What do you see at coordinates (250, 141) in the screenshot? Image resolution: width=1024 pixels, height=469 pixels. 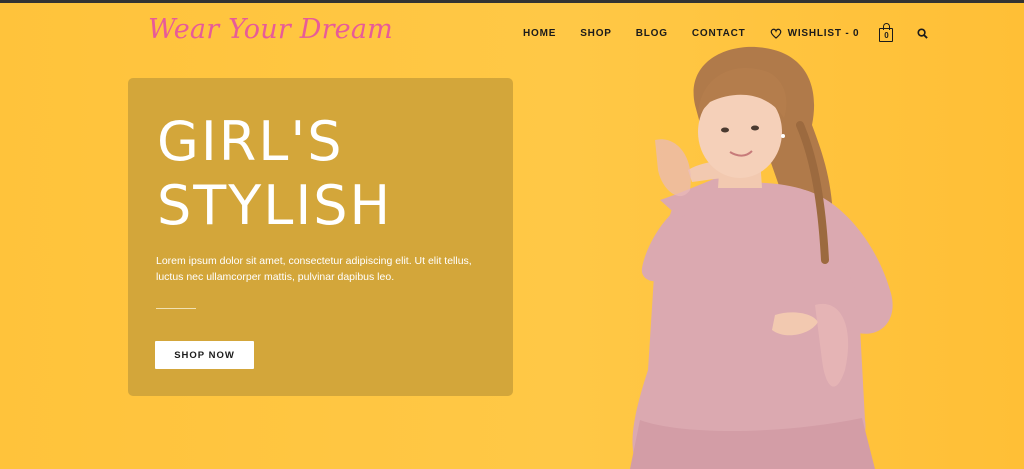 I see `hero-title-line1: GIRL'S` at bounding box center [250, 141].